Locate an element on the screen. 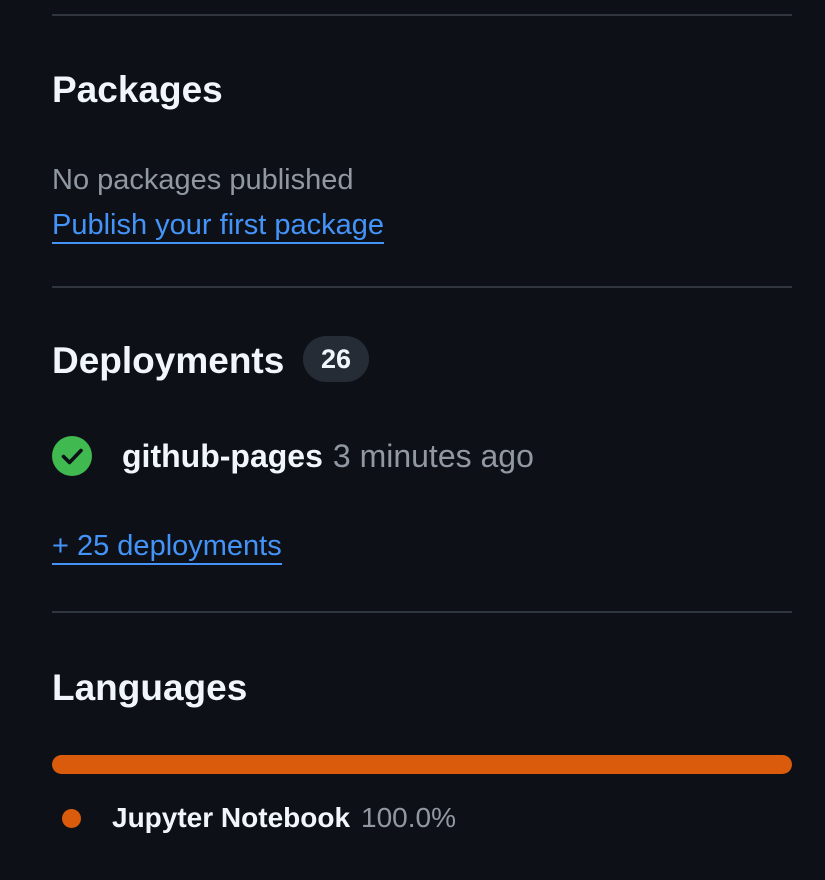 The width and height of the screenshot is (825, 880). language-item: Jupyter Notebook 100.0% is located at coordinates (259, 818).